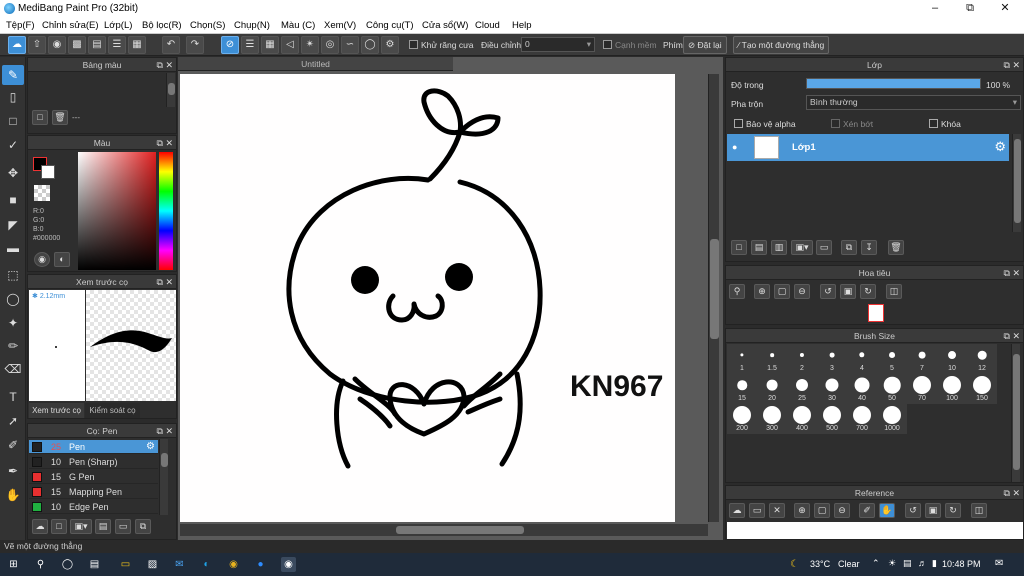 The height and width of the screenshot is (576, 1024). I want to click on text-tool-icon: T, so click(13, 397).